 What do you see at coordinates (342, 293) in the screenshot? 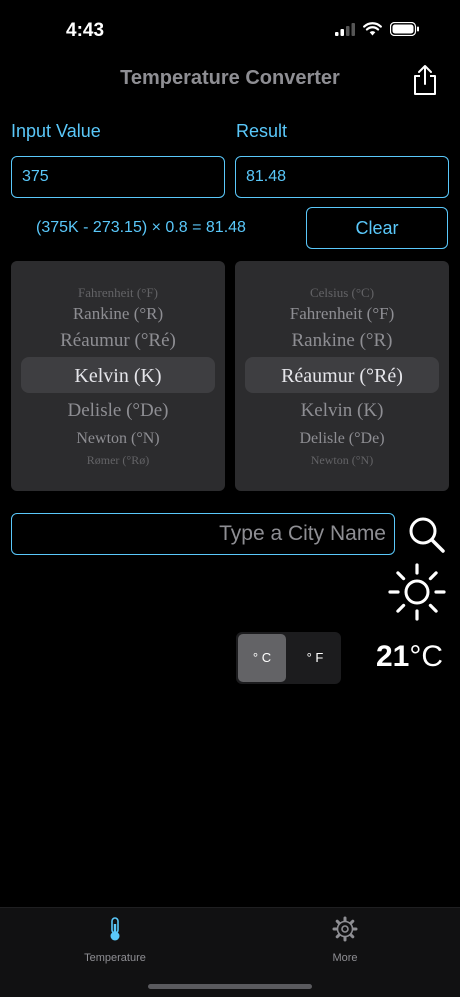
I see `picker-item: Celsius (°C)` at bounding box center [342, 293].